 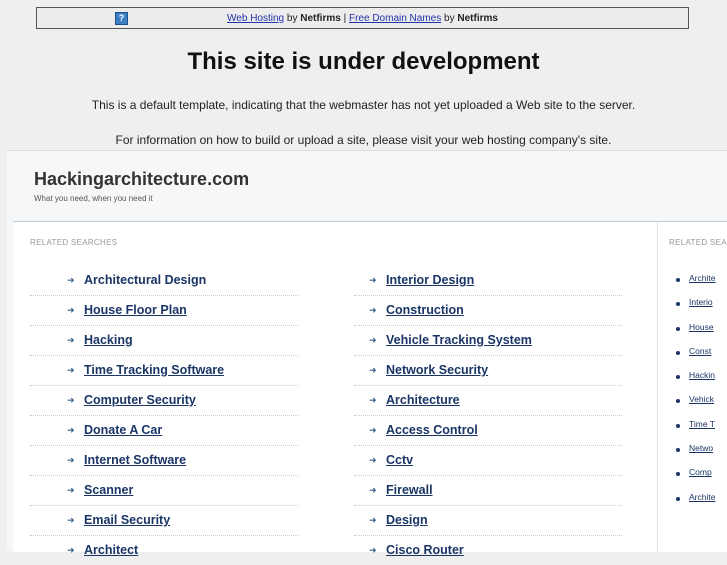 I want to click on related-search-item: ➜ Email Security, so click(x=164, y=521).